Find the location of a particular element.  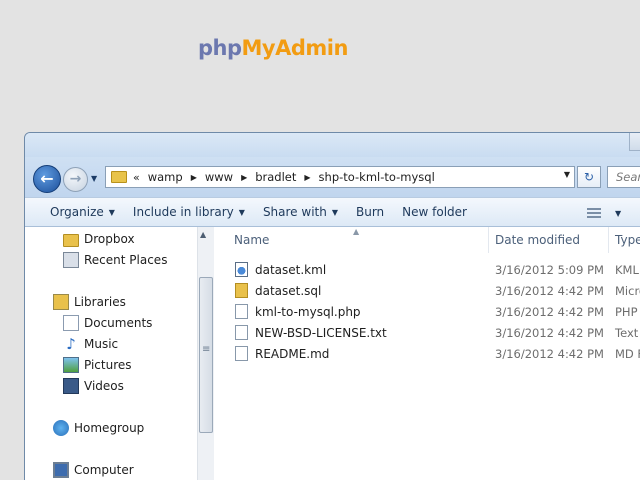

forward-arrow-icon: → is located at coordinates (75, 179).